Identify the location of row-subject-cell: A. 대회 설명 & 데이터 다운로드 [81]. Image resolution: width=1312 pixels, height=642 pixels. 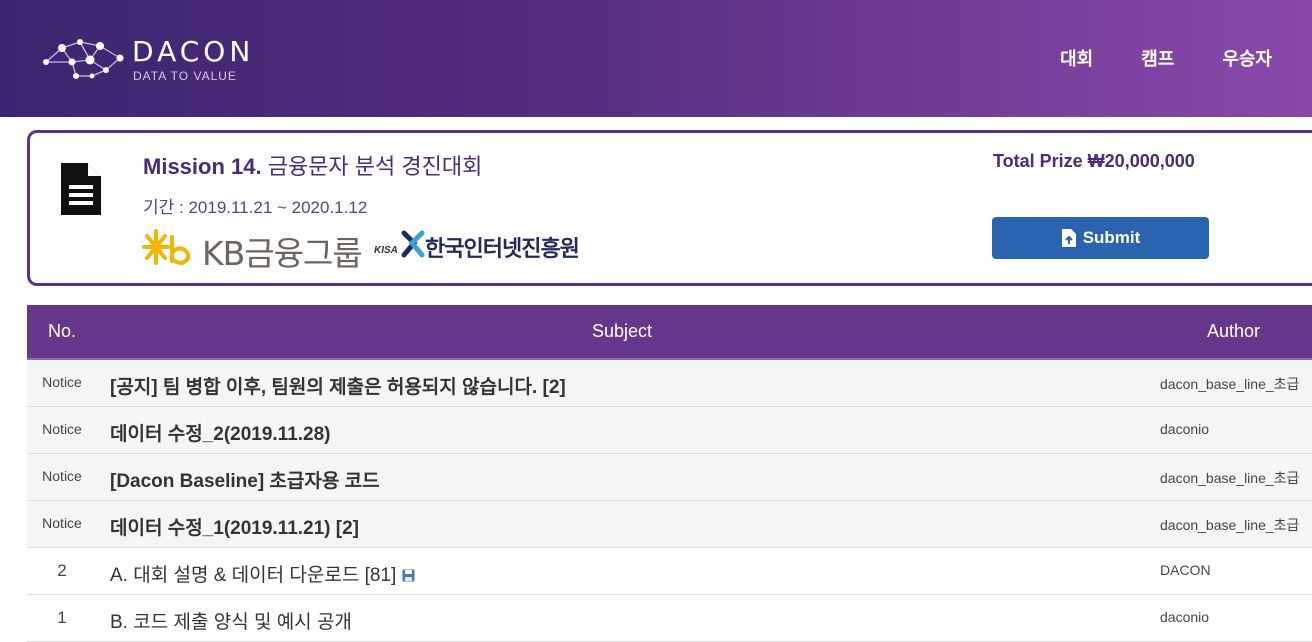
(262, 573).